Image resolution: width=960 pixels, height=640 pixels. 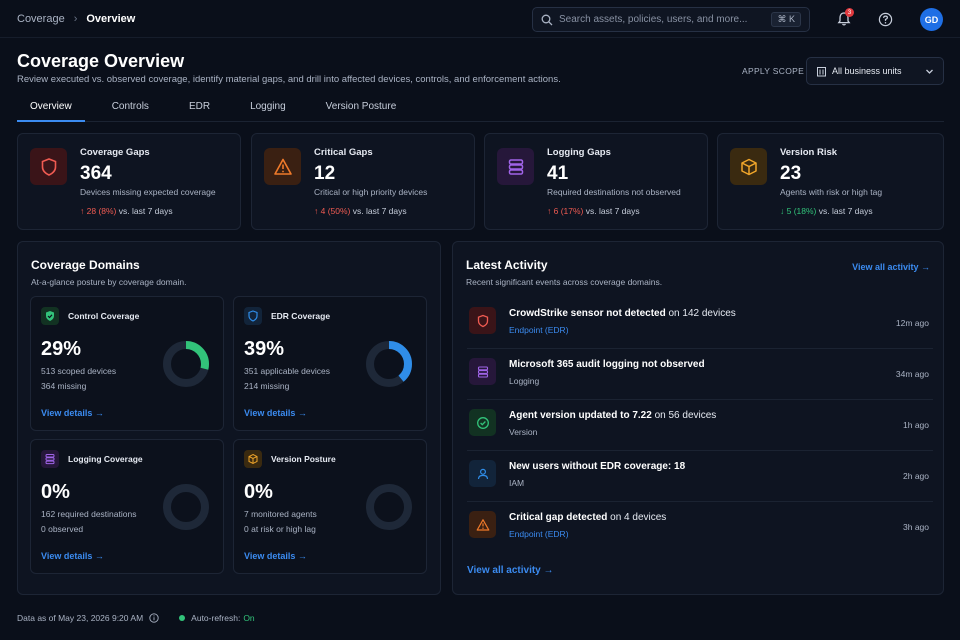 What do you see at coordinates (891, 267) in the screenshot?
I see `view-all-activity-link: View all activity →` at bounding box center [891, 267].